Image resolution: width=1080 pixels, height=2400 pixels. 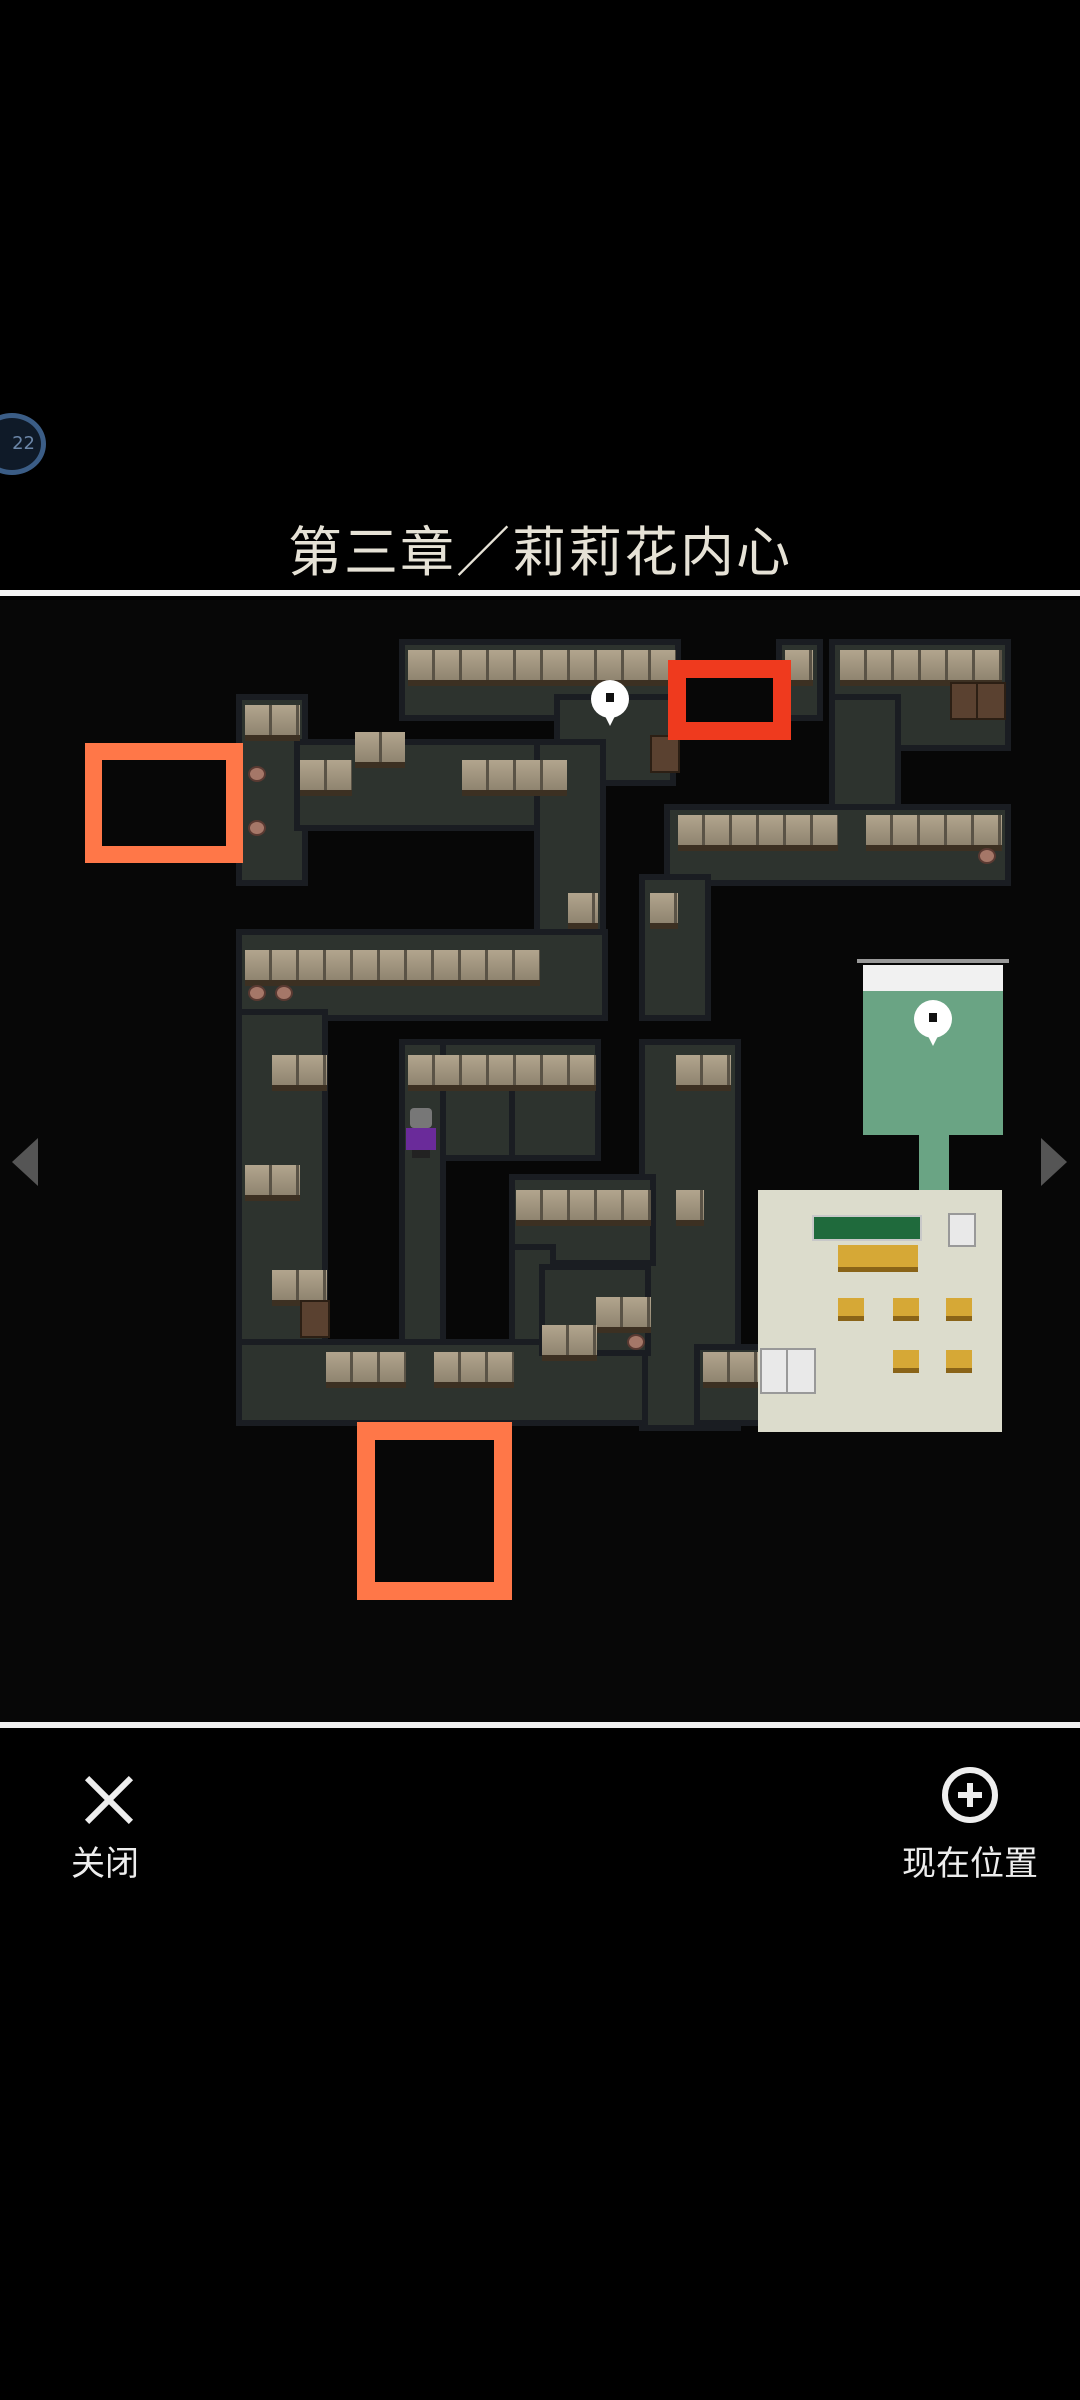 I want to click on chevron-right-icon, so click(x=1054, y=1162).